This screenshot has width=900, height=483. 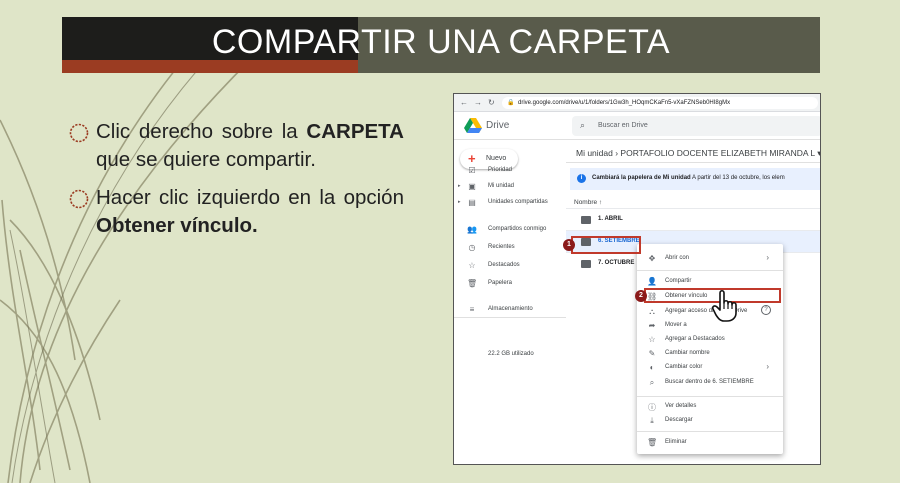 I want to click on rename-icon: ✎, so click(x=652, y=353).